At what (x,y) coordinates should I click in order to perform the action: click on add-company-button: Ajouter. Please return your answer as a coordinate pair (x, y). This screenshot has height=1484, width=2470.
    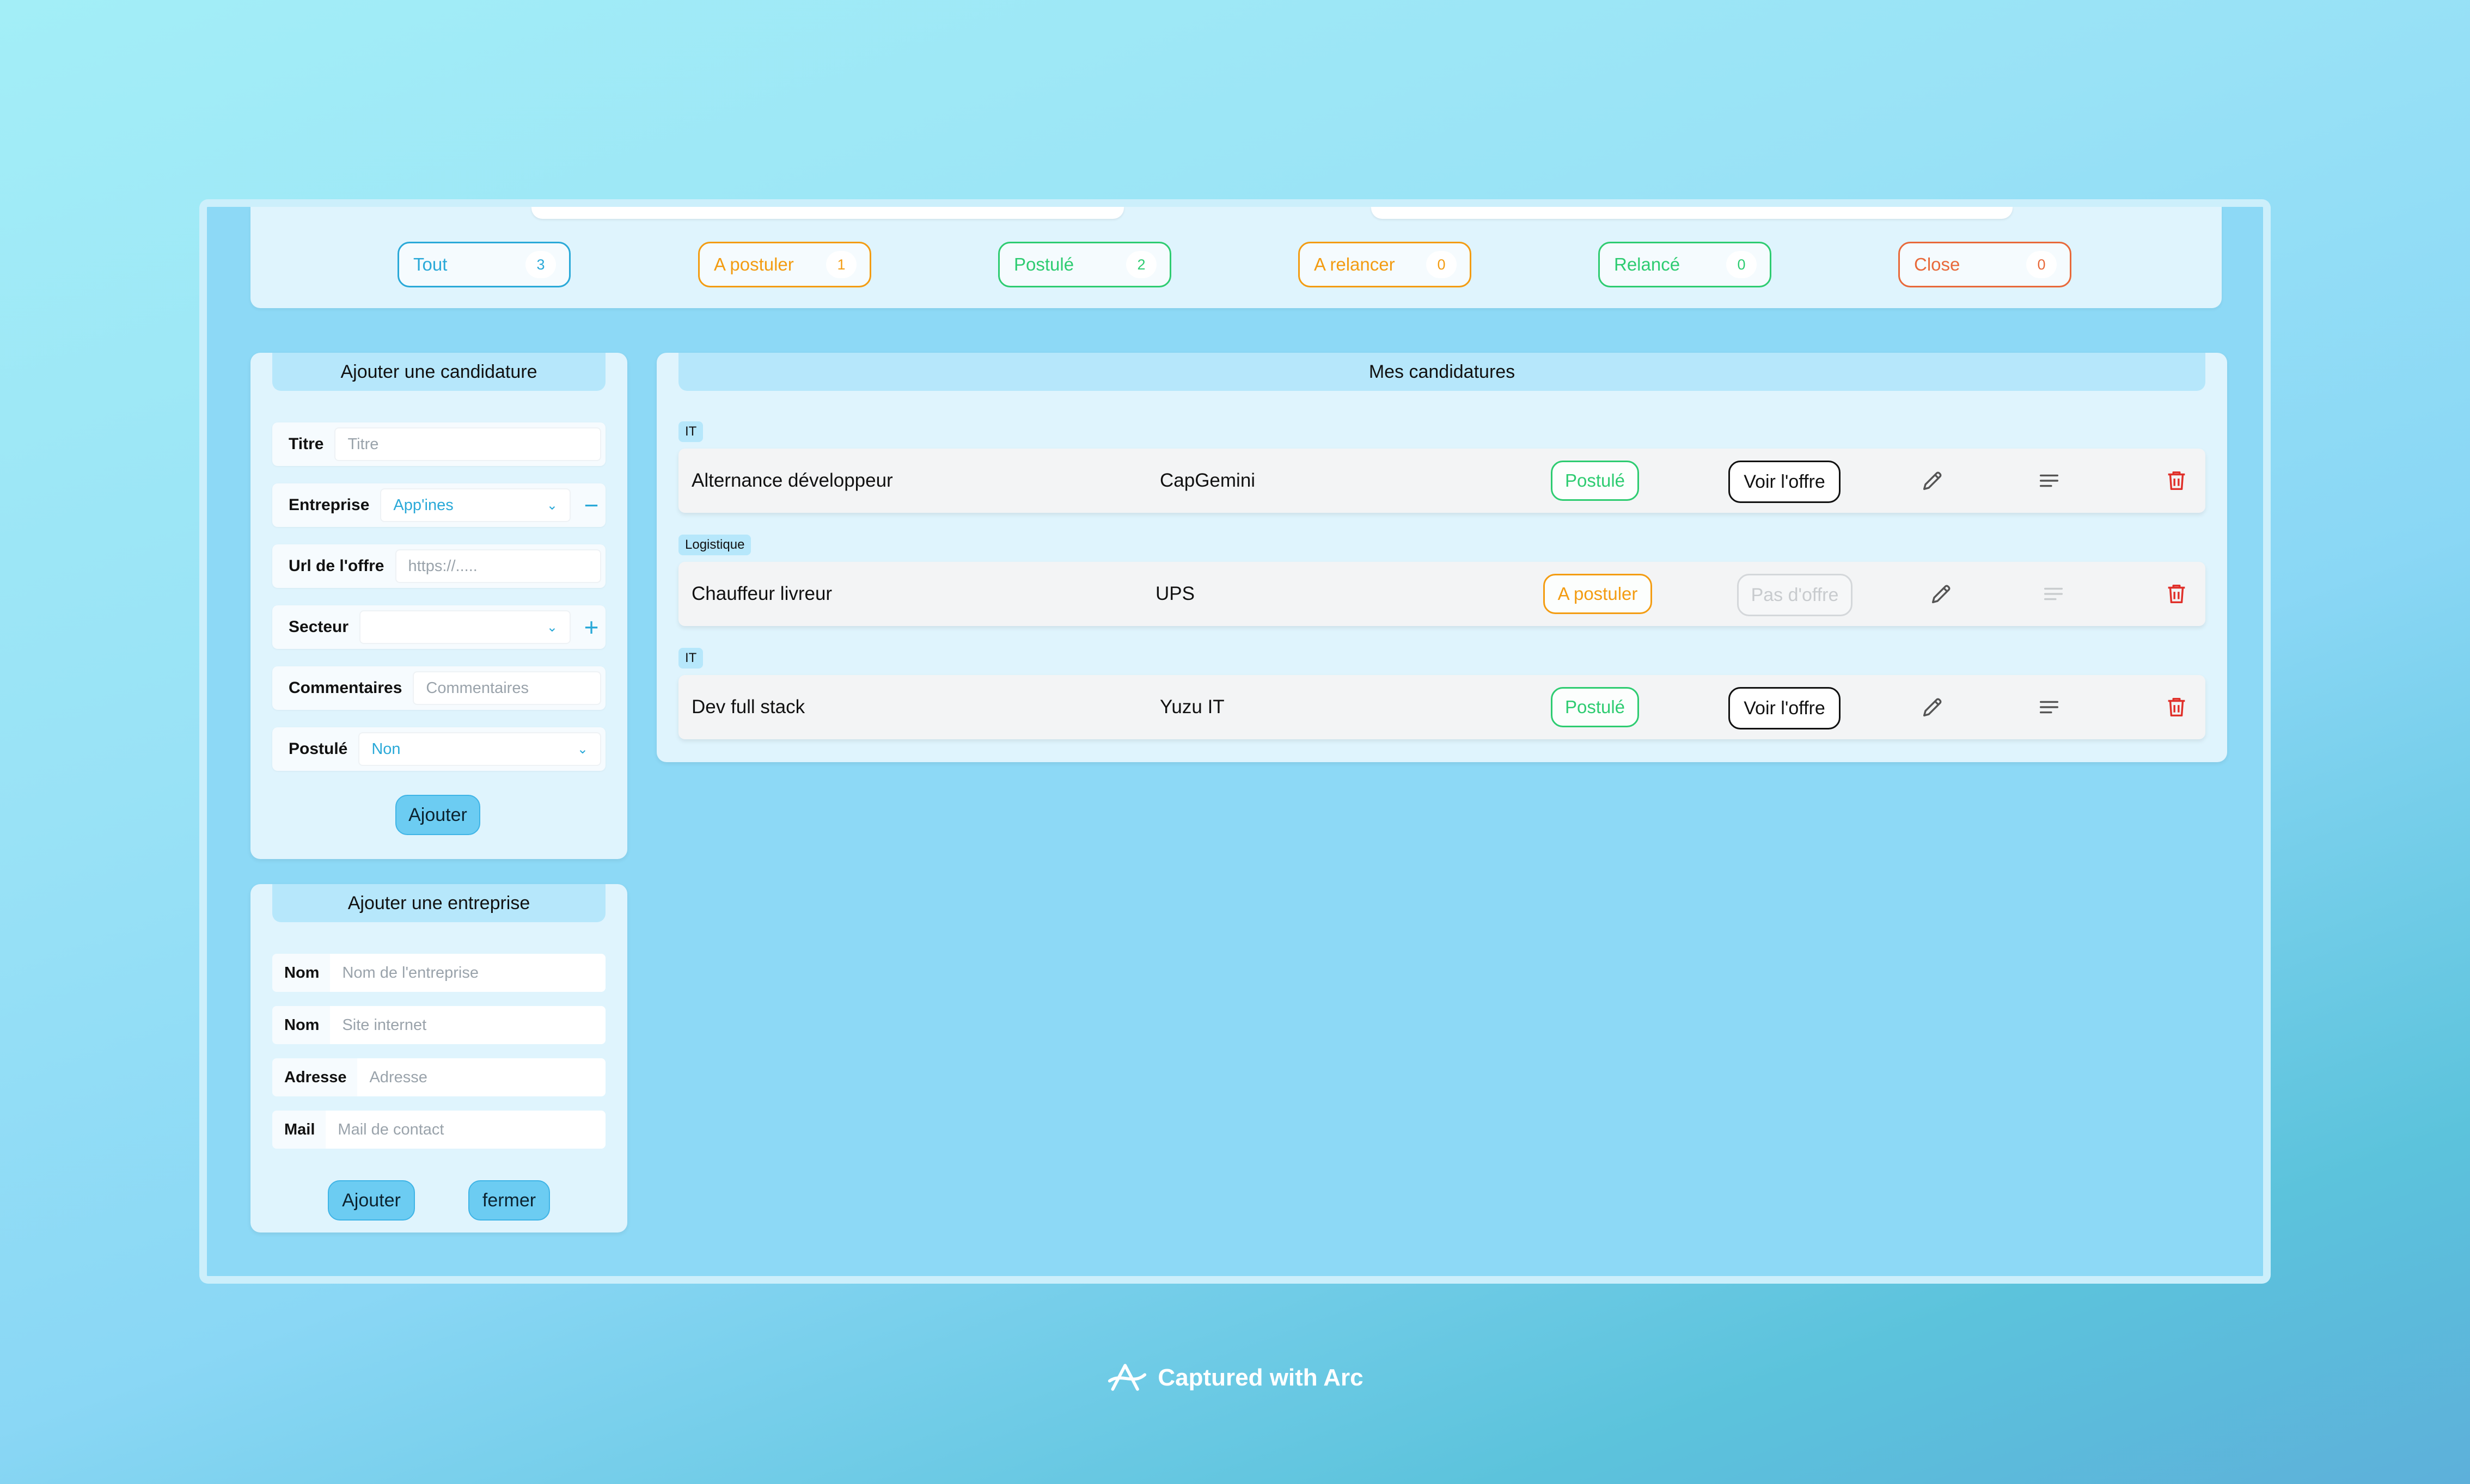
    Looking at the image, I should click on (371, 1200).